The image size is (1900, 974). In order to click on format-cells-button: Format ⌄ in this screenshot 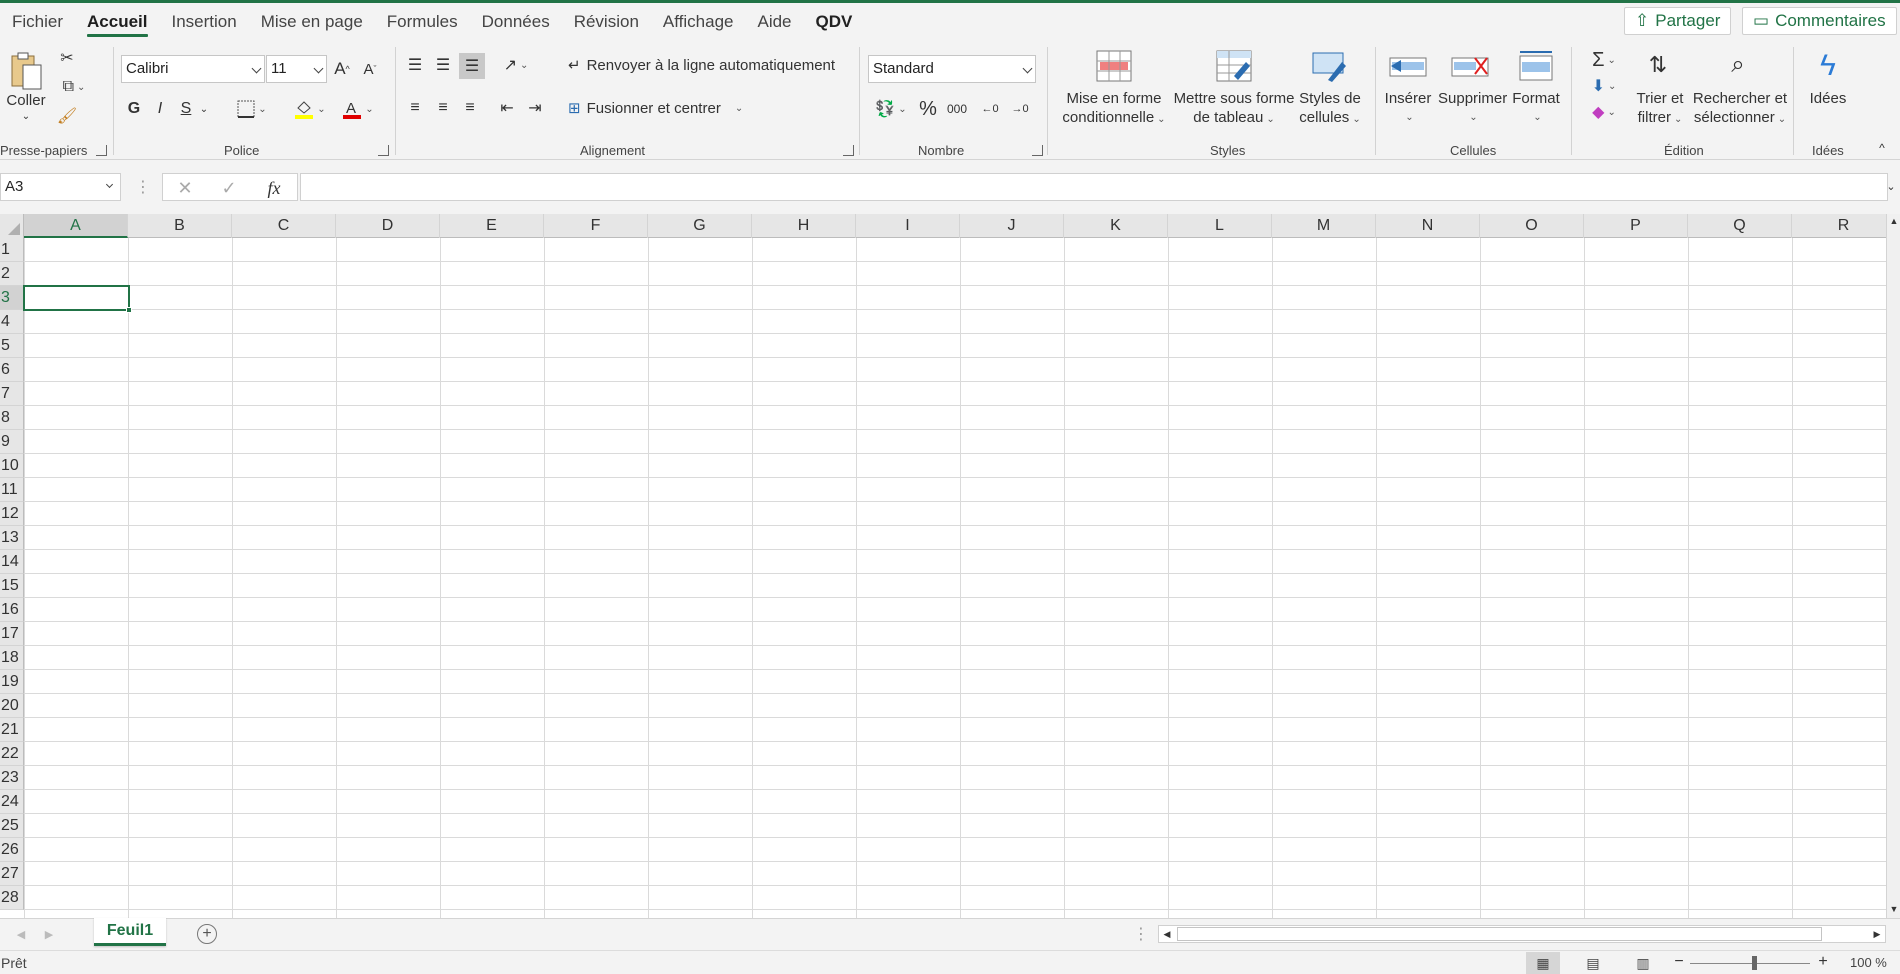, I will do `click(1536, 108)`.